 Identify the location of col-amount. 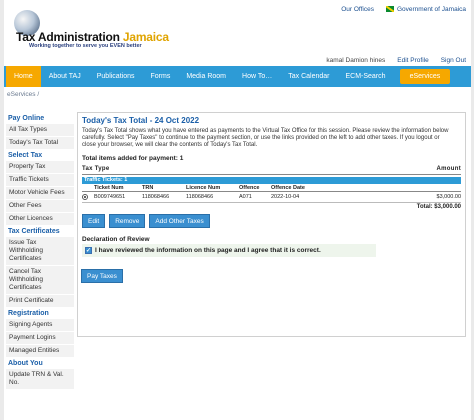
(395, 188).